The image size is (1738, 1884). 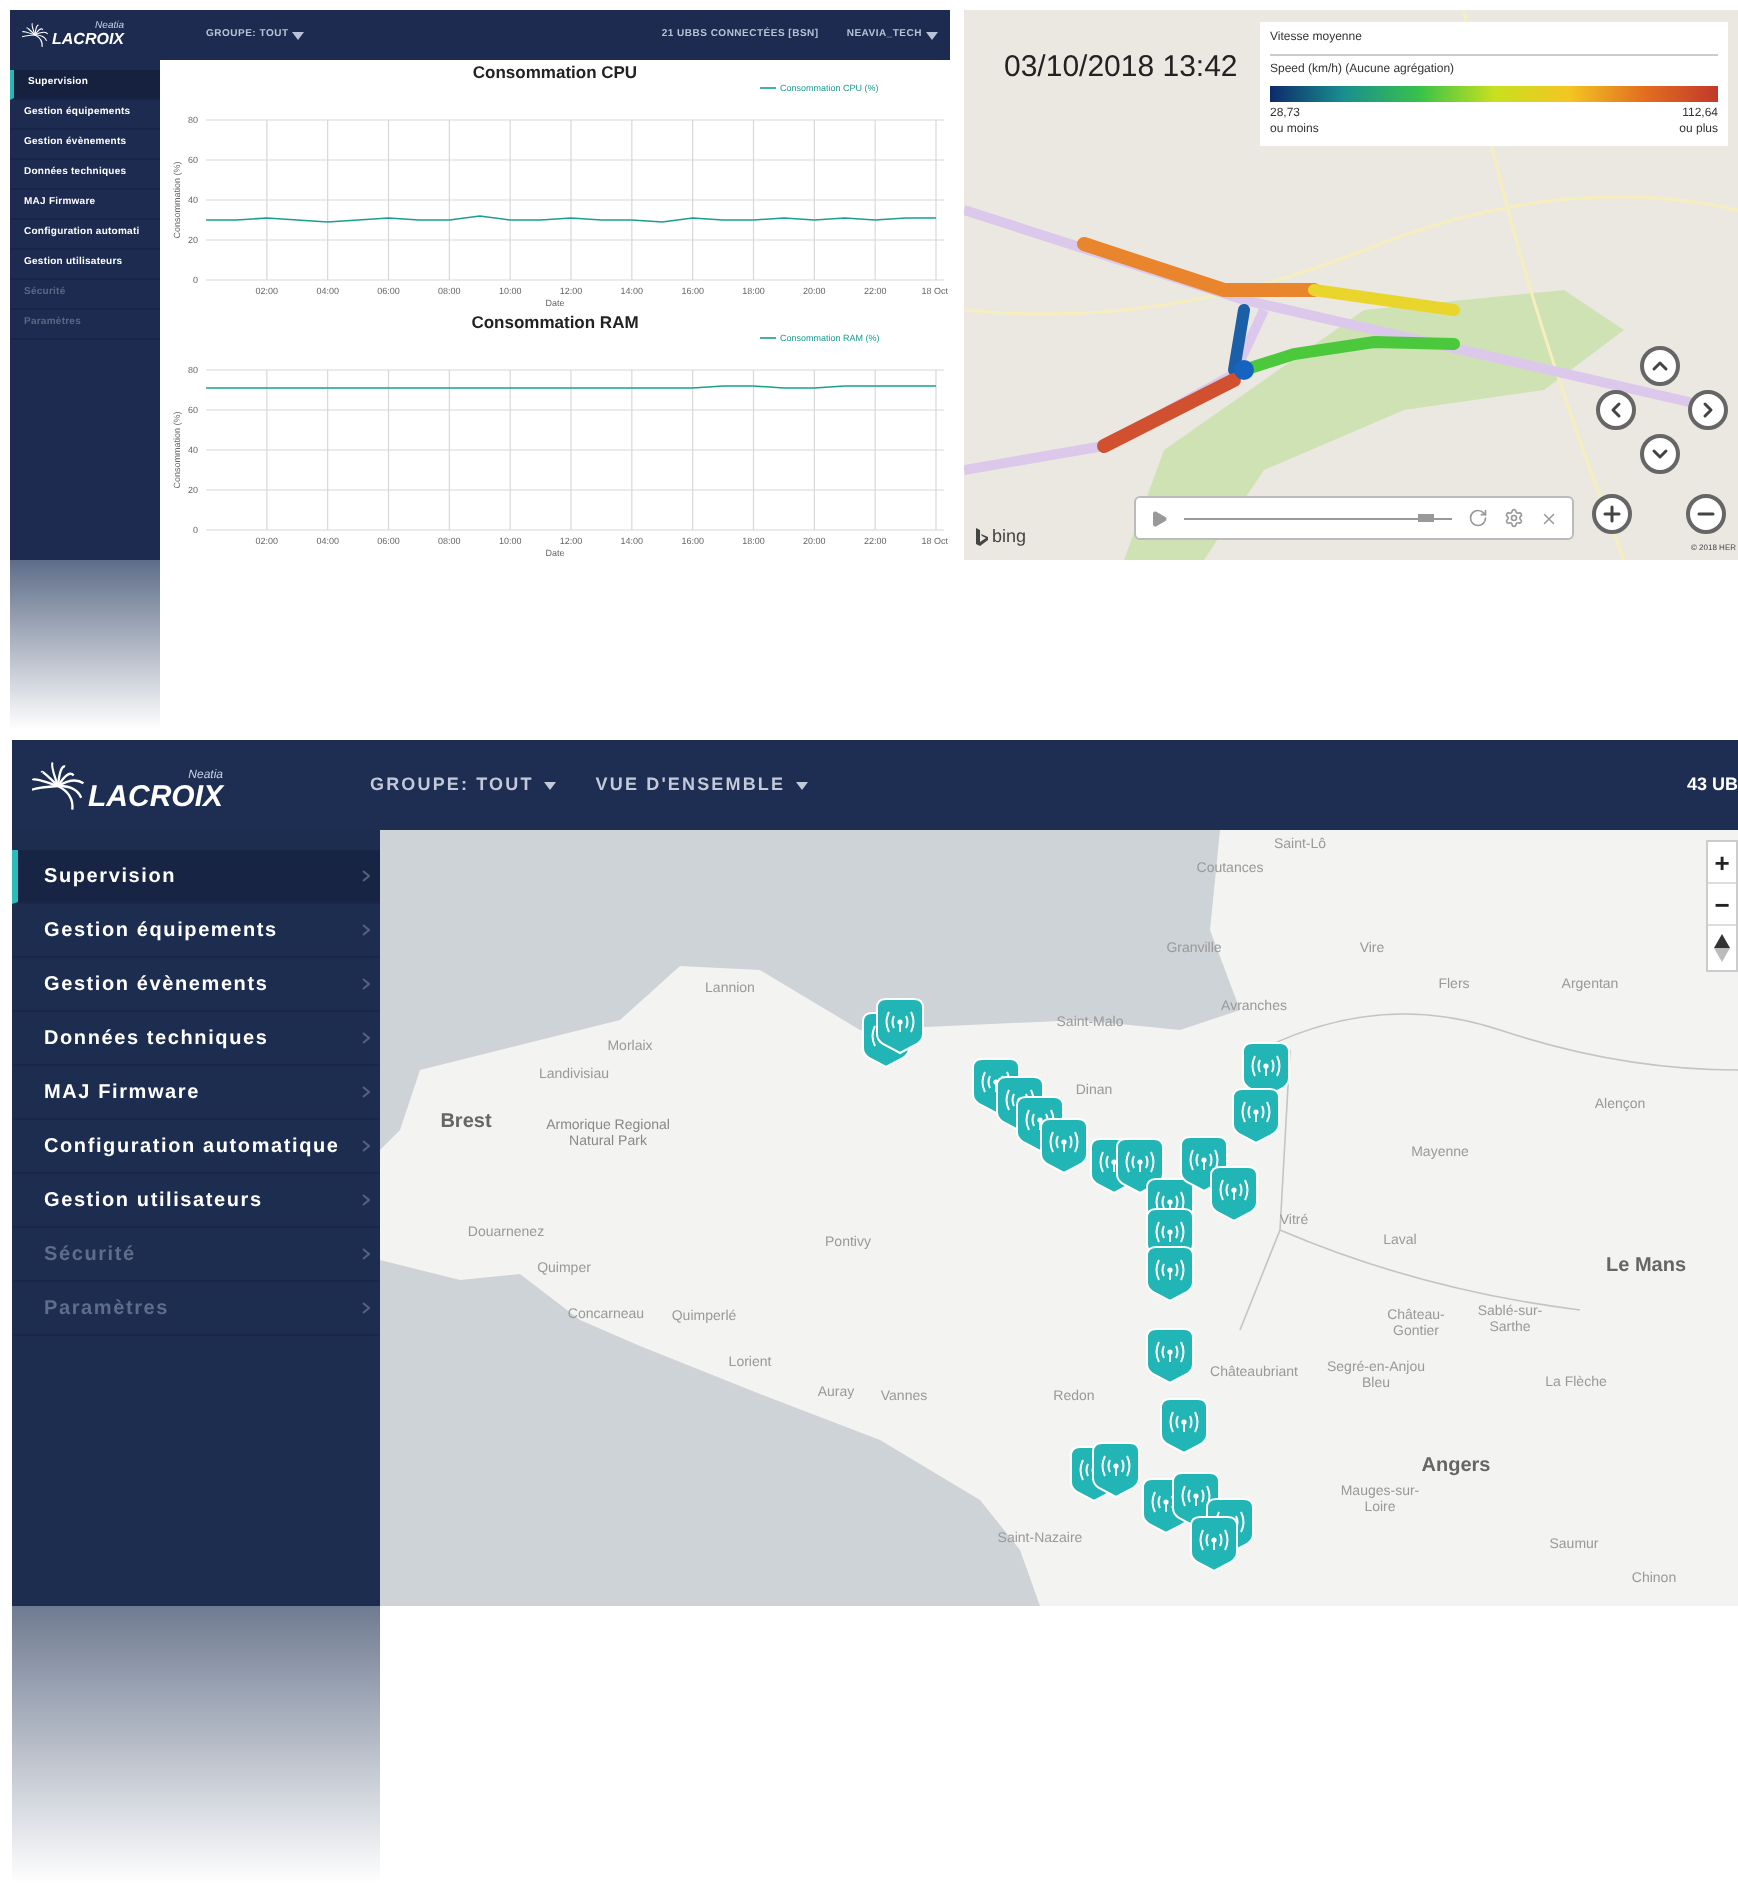 I want to click on zoom-out-button: −, so click(x=1722, y=905).